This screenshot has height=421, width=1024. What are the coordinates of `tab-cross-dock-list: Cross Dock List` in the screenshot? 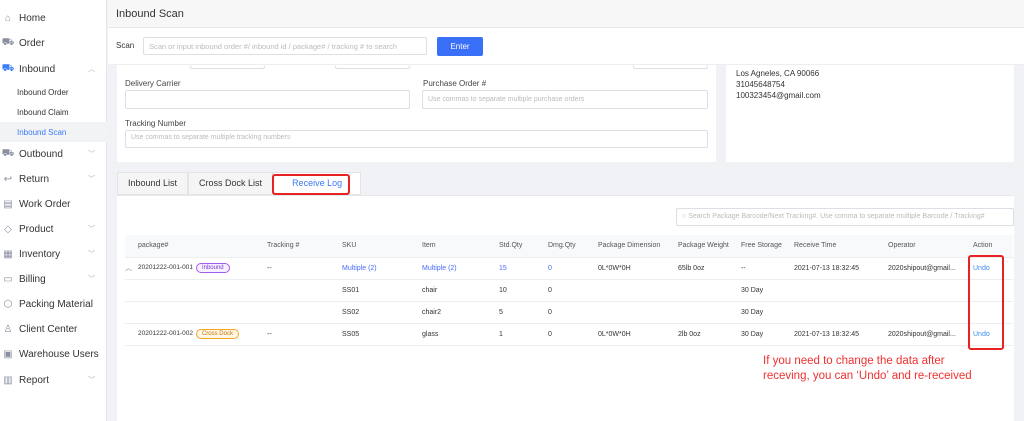 It's located at (231, 183).